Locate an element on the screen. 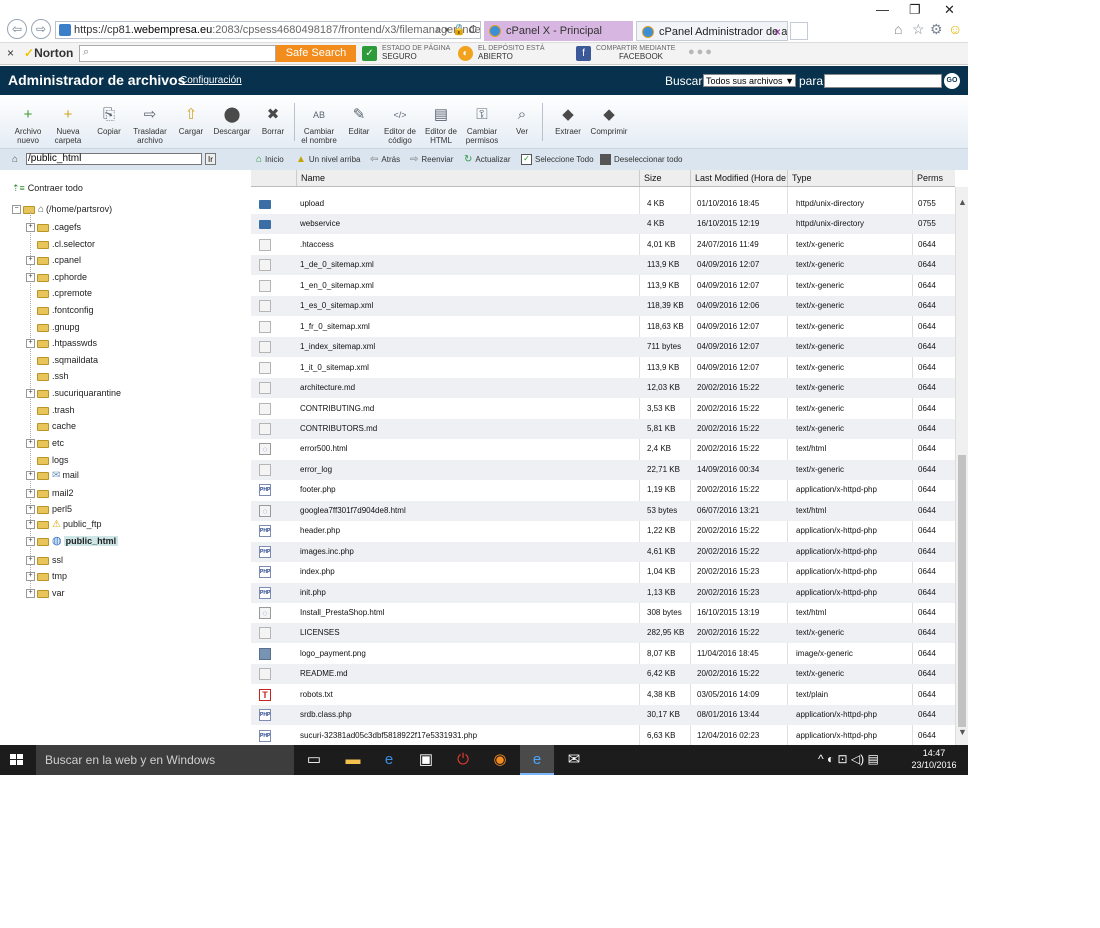  extract-button: ◆ Extraer is located at coordinates (568, 120).